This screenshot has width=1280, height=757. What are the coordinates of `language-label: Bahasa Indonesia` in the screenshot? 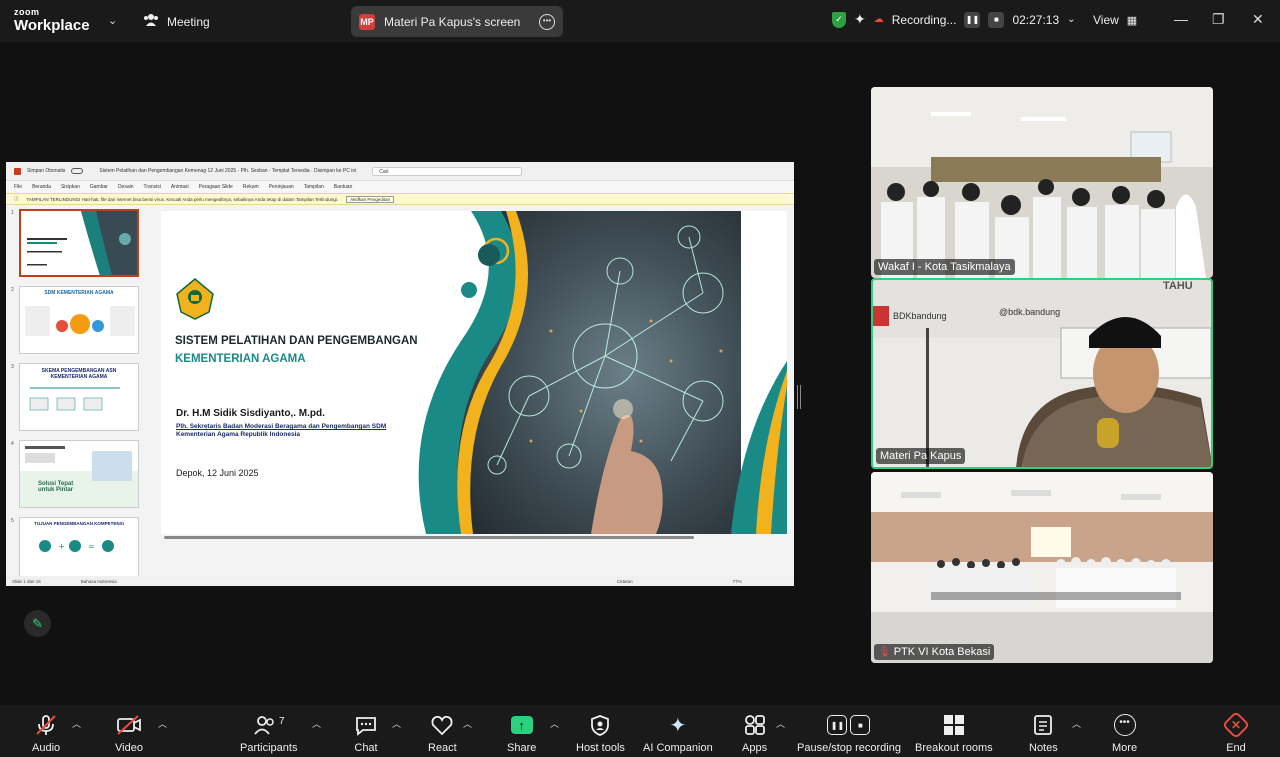 It's located at (98, 581).